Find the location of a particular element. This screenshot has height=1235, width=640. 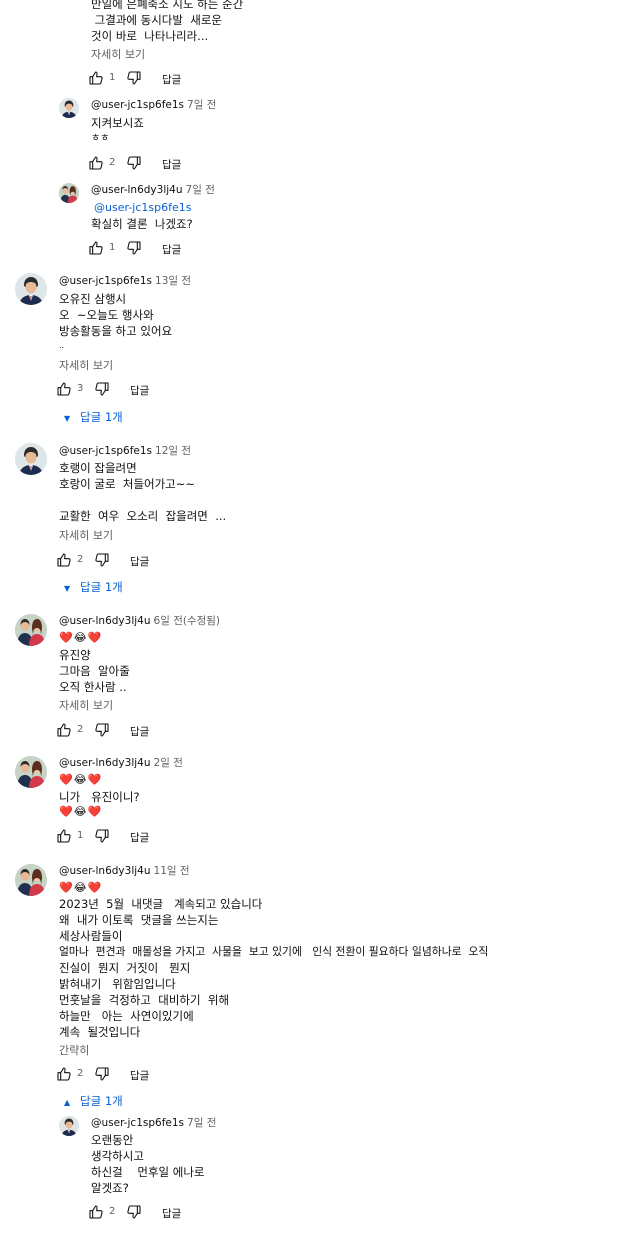

comment-text-line: 지켜보시죠 is located at coordinates (117, 123).